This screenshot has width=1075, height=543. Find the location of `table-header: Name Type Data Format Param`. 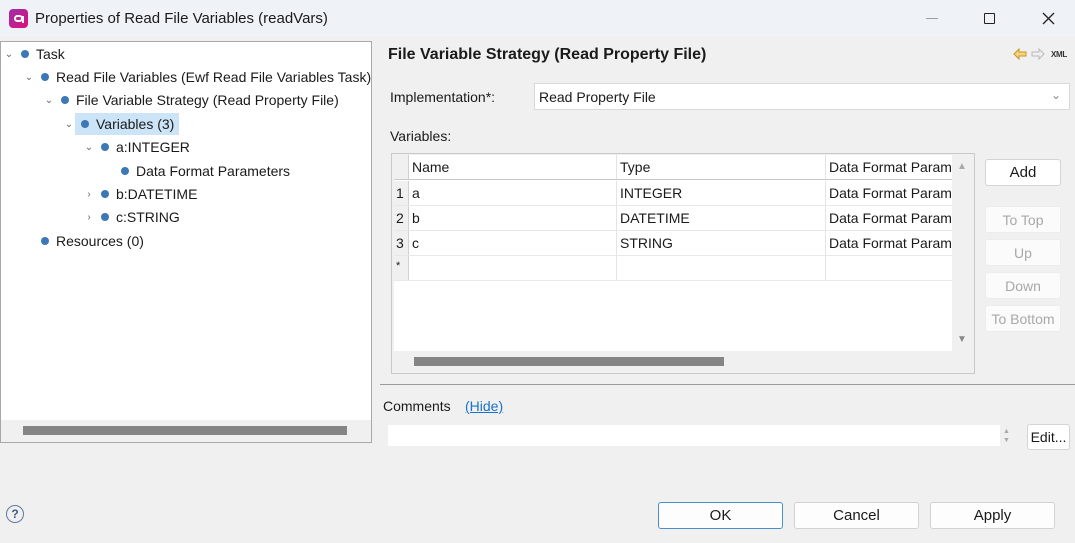

table-header: Name Type Data Format Param is located at coordinates (673, 167).